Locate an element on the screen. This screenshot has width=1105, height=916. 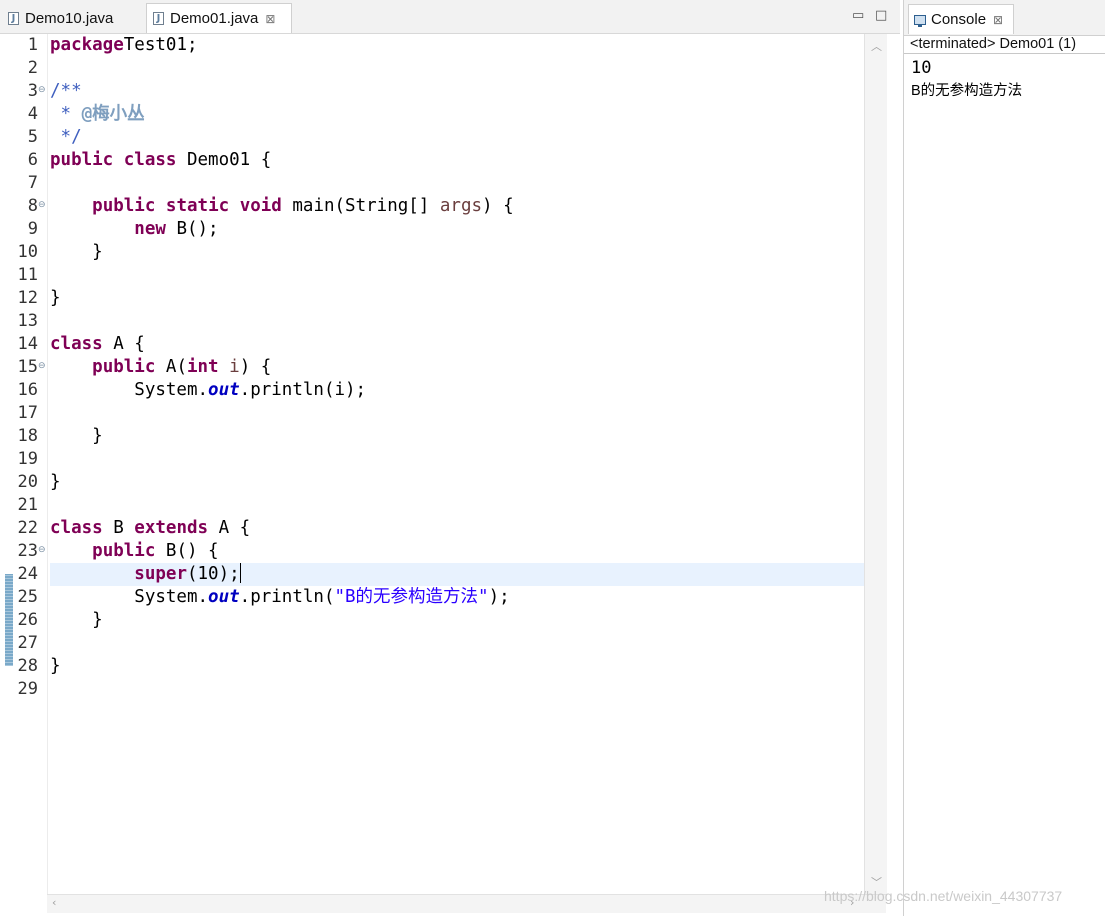
code-line: 24 super(10); is located at coordinates (432, 574).